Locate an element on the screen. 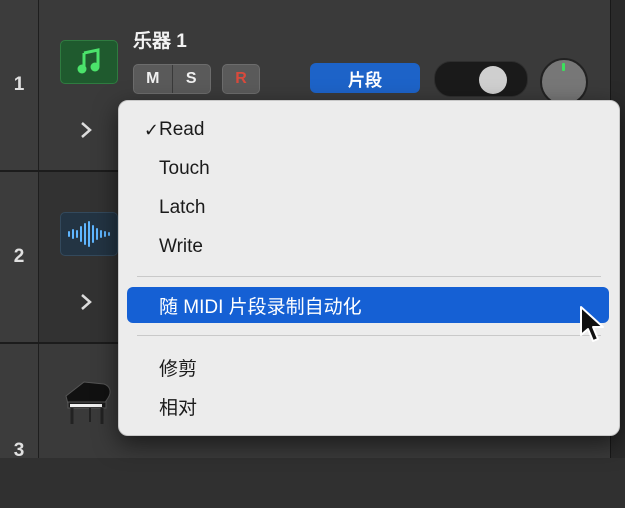  menu-item-trim: 修剪 is located at coordinates (369, 367).